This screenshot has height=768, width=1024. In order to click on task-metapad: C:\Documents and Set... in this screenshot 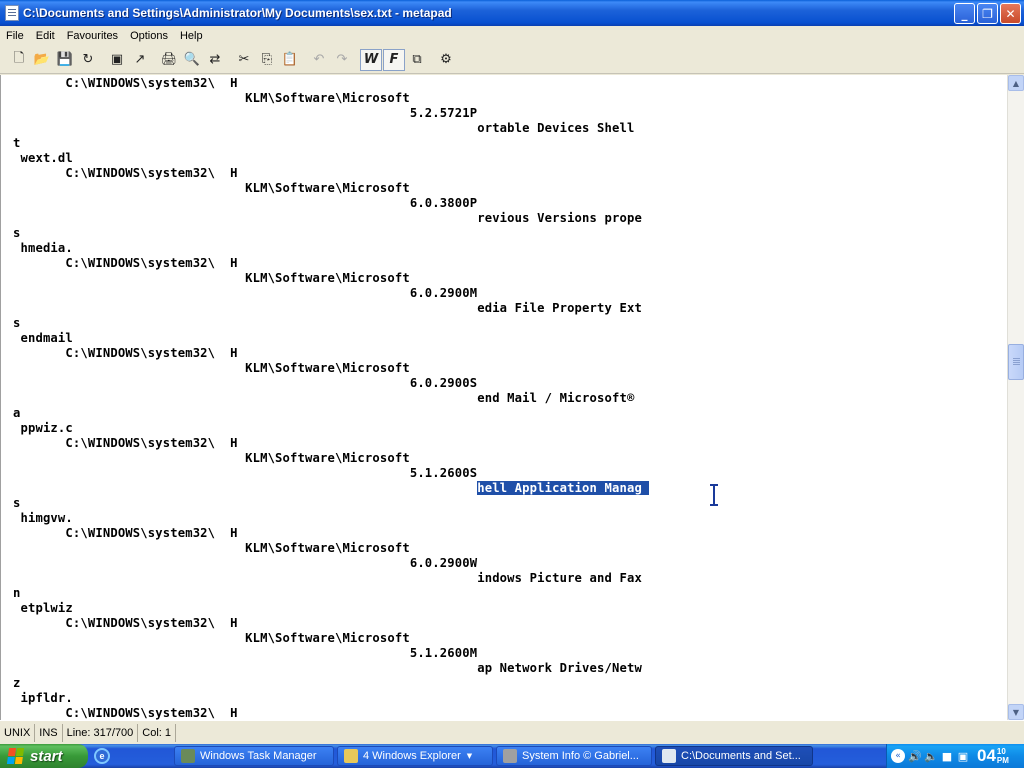, I will do `click(734, 756)`.